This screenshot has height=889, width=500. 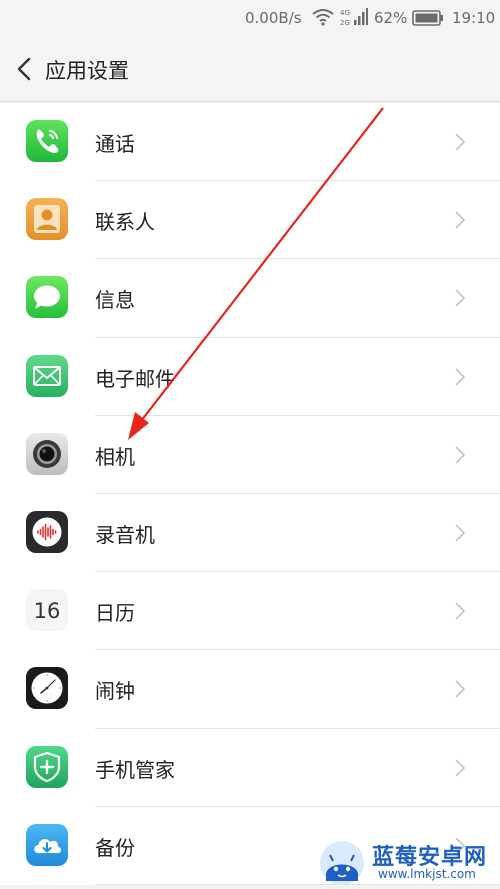 I want to click on email-icon, so click(x=47, y=375).